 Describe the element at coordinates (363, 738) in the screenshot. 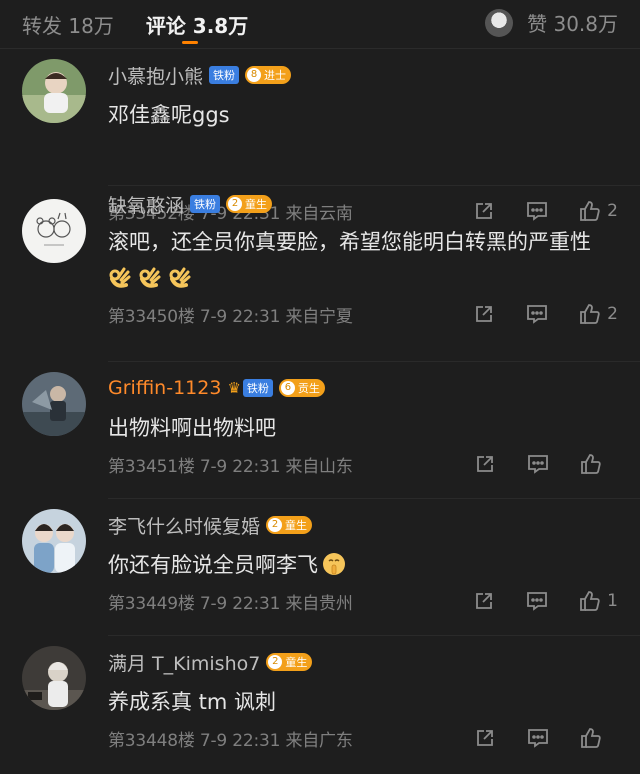

I see `comment-meta: 第33448楼 7-9 22:31 来自广东` at that location.